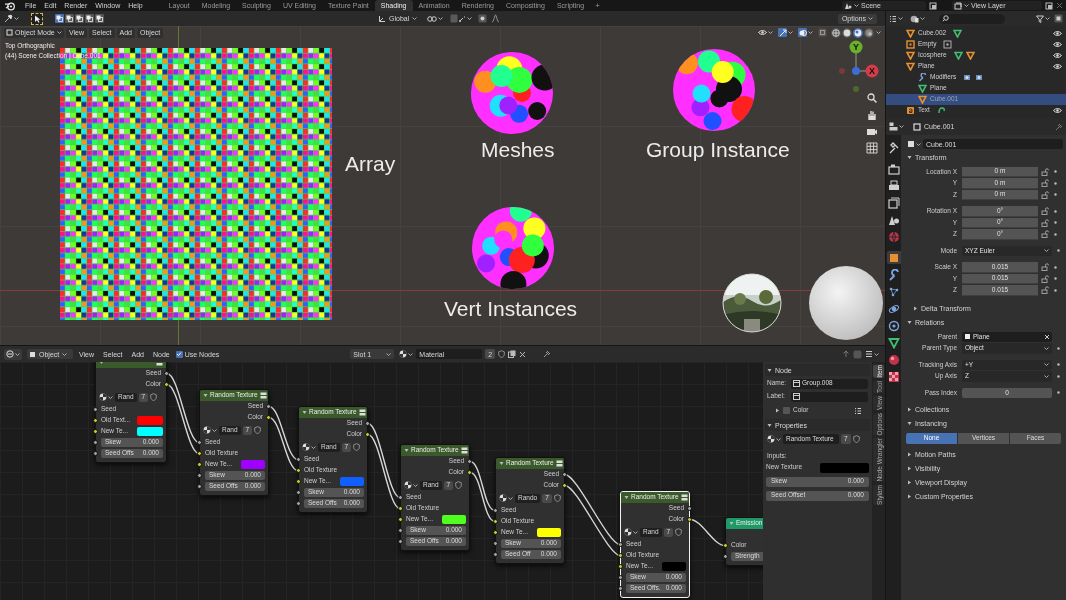 This screenshot has height=600, width=1066. What do you see at coordinates (518, 149) in the screenshot?
I see `scene-text: Meshes` at bounding box center [518, 149].